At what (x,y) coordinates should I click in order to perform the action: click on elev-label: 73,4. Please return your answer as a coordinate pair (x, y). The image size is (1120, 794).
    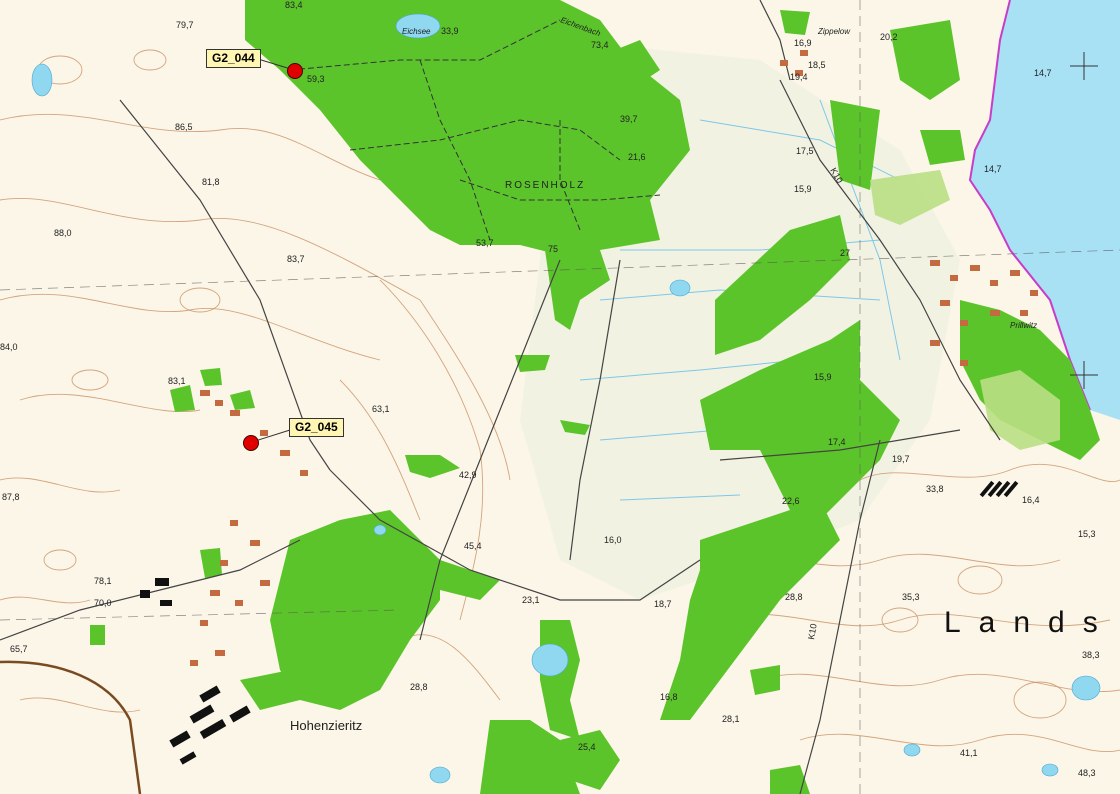
    Looking at the image, I should click on (600, 45).